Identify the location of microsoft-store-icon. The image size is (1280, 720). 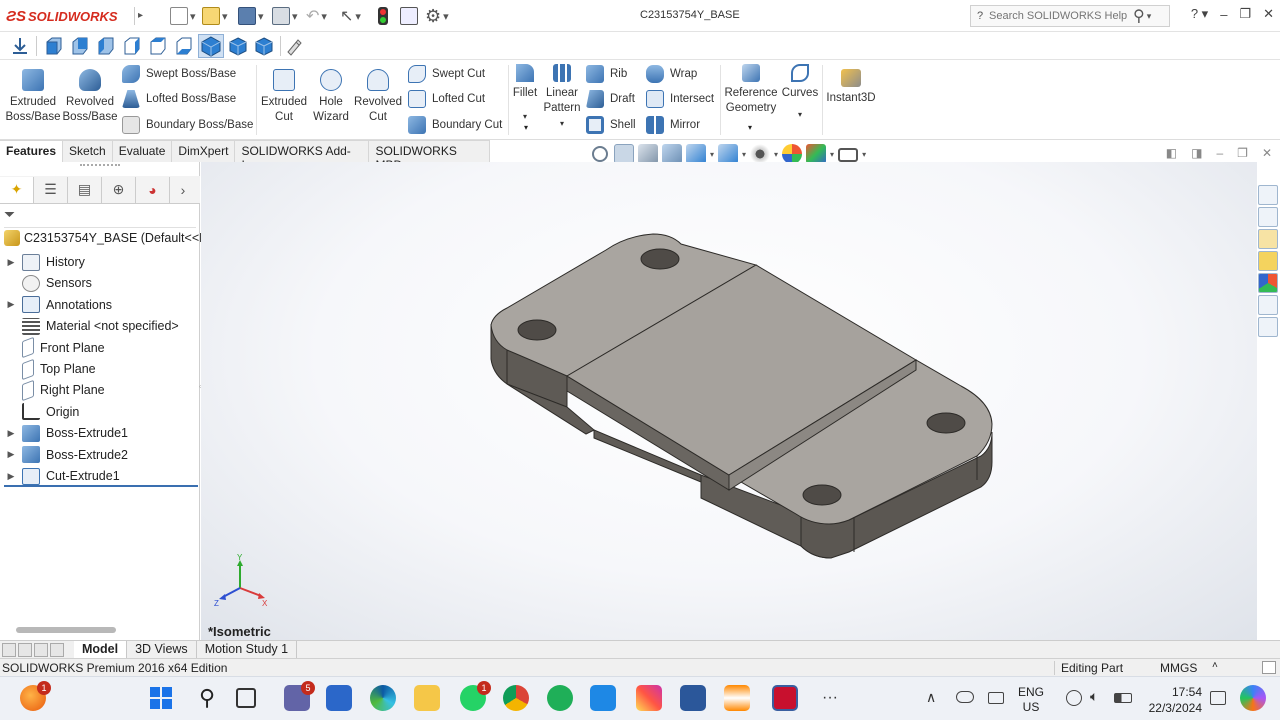
(339, 698).